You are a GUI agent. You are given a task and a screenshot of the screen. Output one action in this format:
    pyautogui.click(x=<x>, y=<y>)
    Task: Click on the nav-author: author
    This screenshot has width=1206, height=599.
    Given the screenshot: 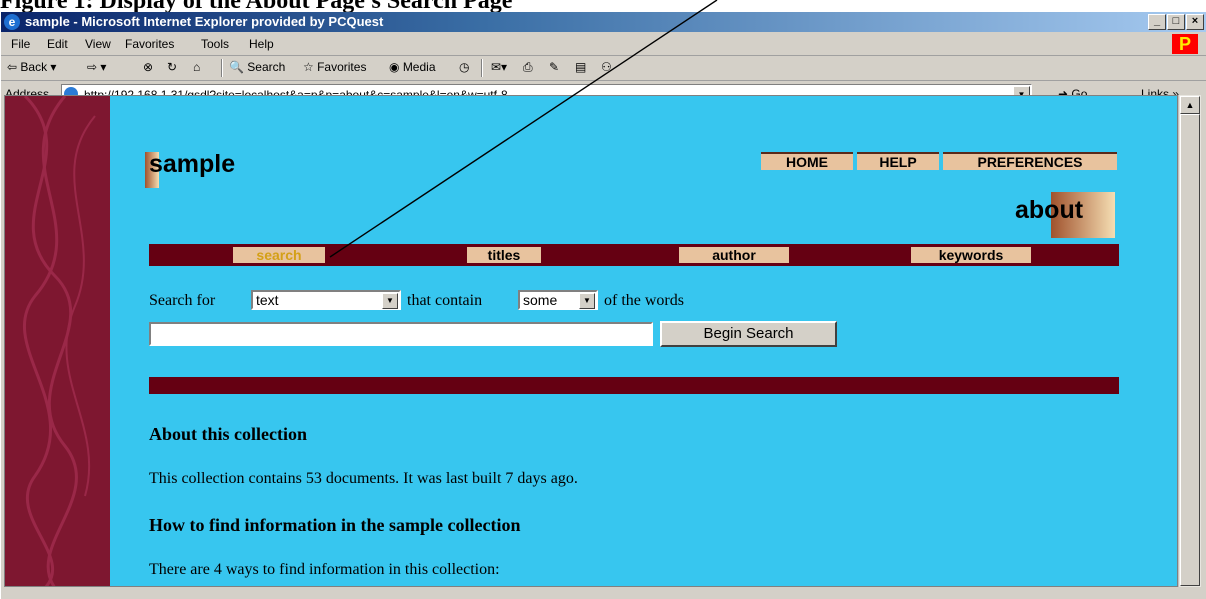 What is the action you would take?
    pyautogui.click(x=734, y=255)
    